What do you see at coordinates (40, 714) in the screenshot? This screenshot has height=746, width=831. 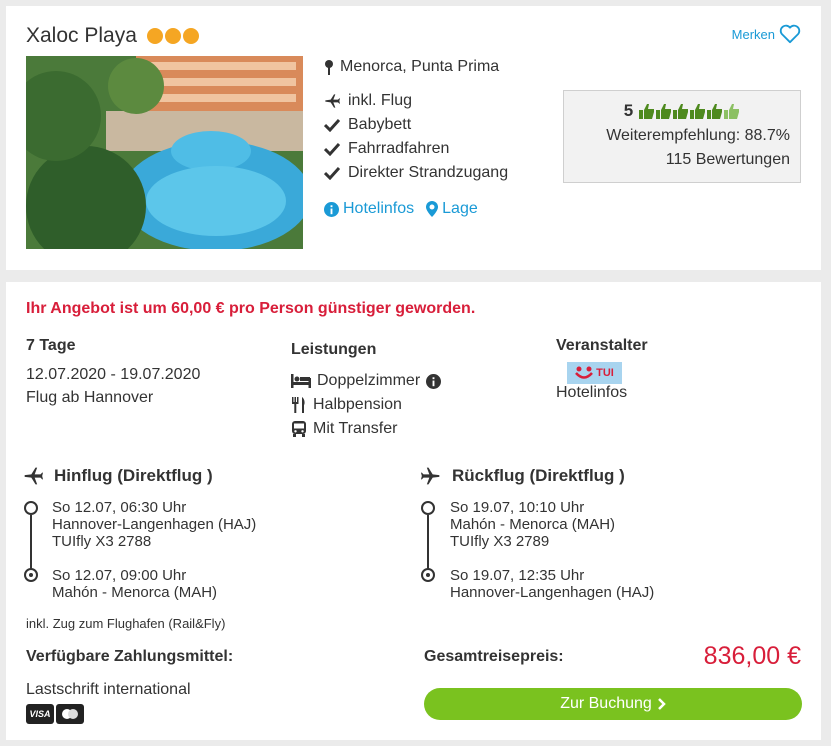 I see `visa-card-icon: VISA` at bounding box center [40, 714].